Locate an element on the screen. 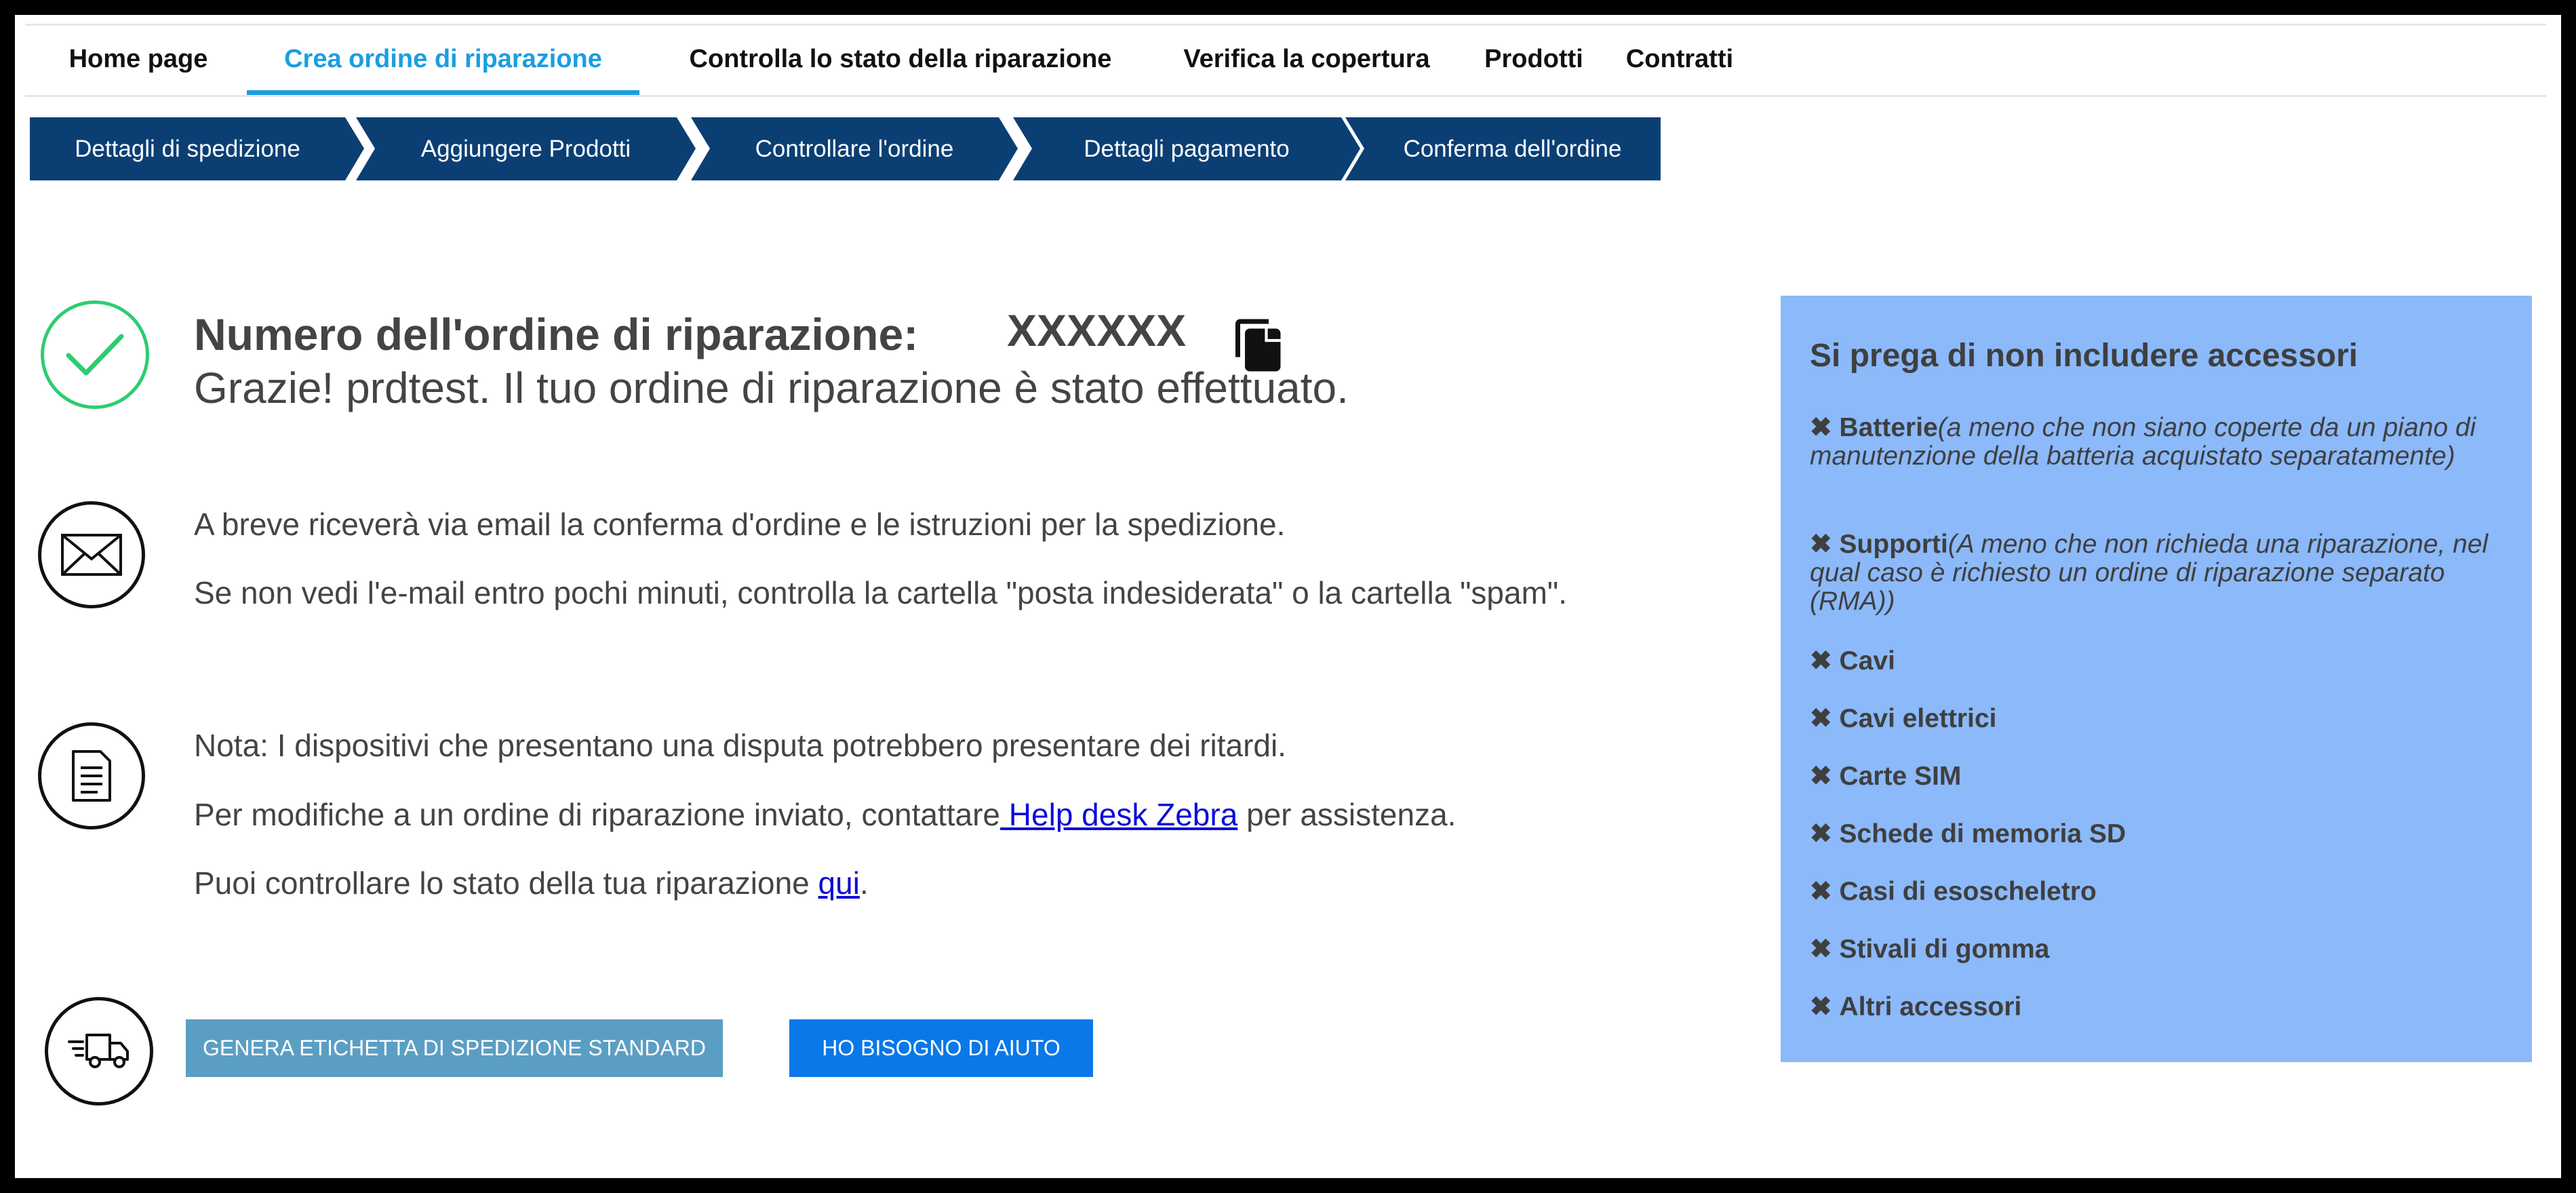 This screenshot has width=2576, height=1193. order-number-label: Numero dell'ordine di riparazione: is located at coordinates (556, 334).